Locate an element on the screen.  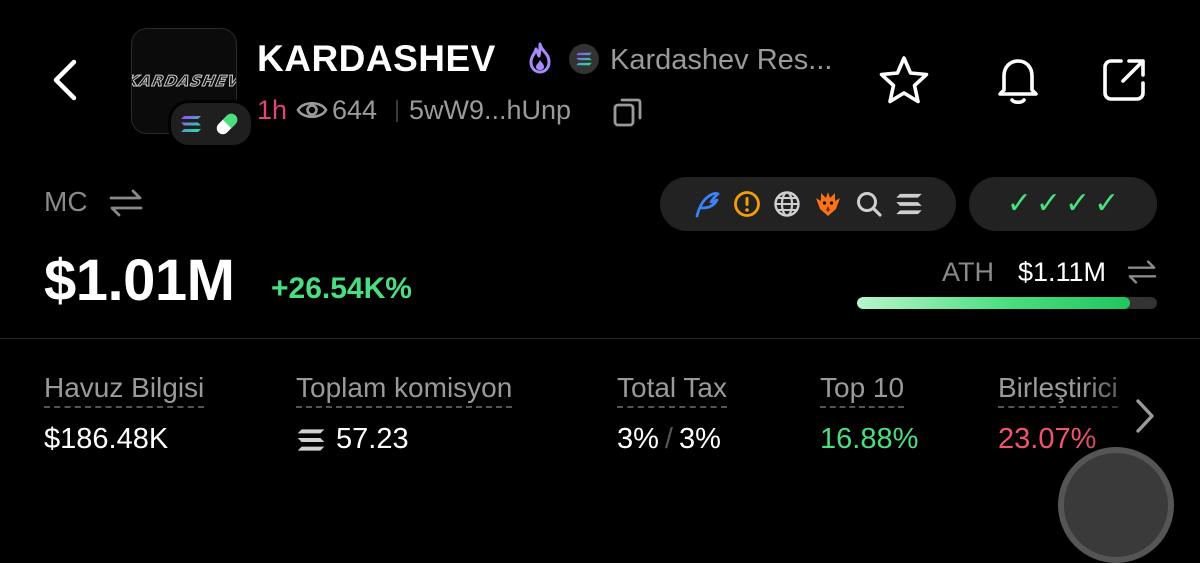
chevron-right-icon is located at coordinates (1145, 416).